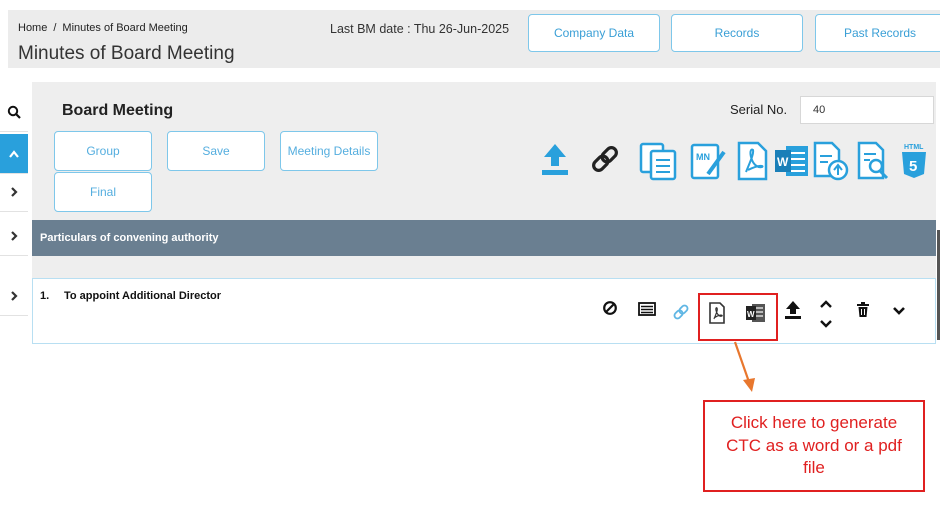  What do you see at coordinates (658, 161) in the screenshot?
I see `copy-icon` at bounding box center [658, 161].